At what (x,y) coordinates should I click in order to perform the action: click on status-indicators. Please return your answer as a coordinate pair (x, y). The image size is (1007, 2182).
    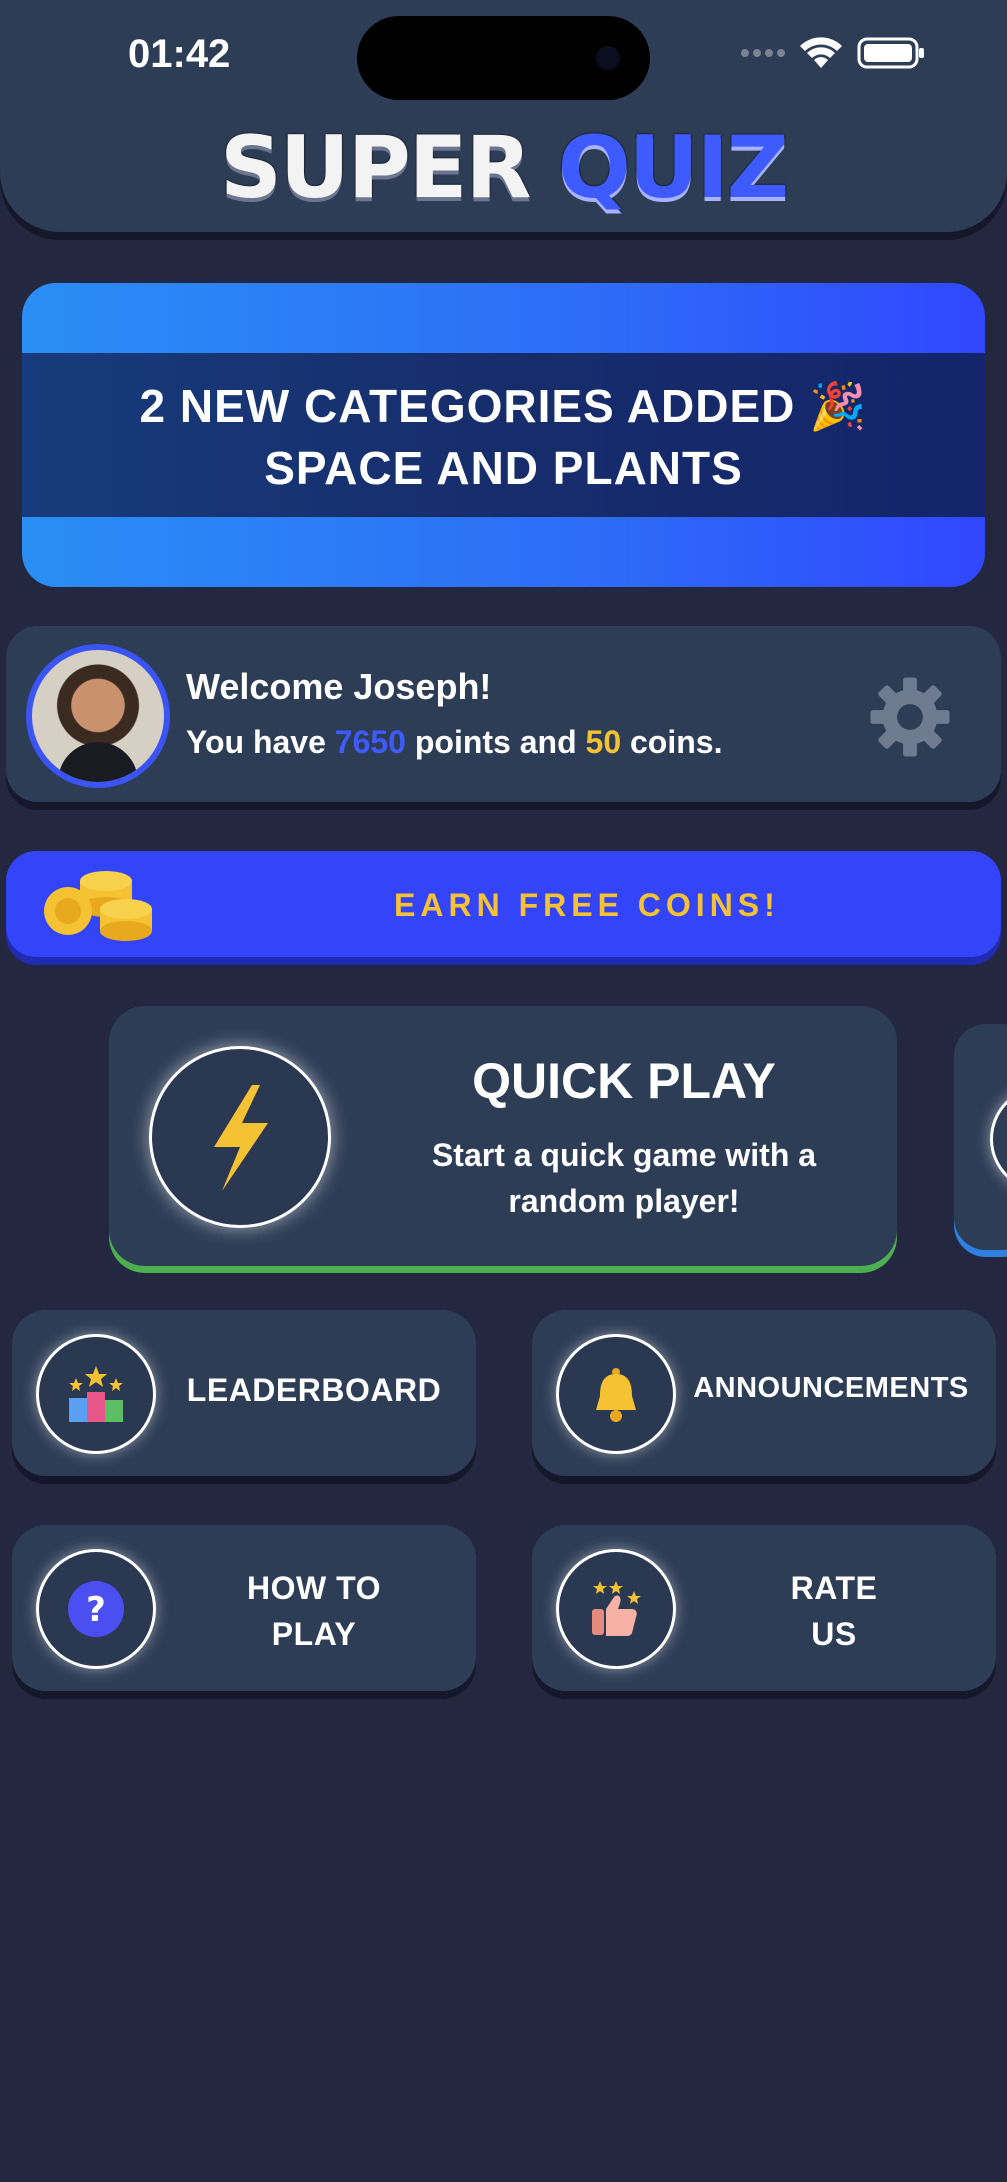
    Looking at the image, I should click on (834, 53).